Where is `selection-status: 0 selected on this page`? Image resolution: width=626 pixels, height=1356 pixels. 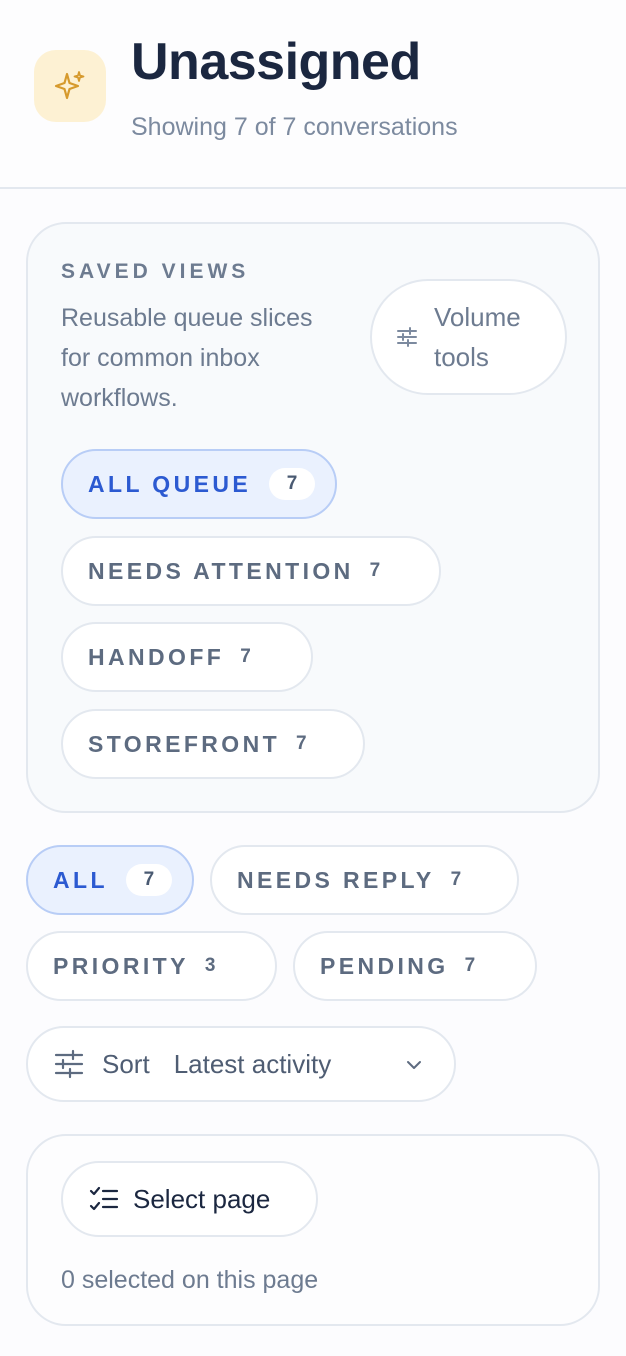
selection-status: 0 selected on this page is located at coordinates (190, 1280).